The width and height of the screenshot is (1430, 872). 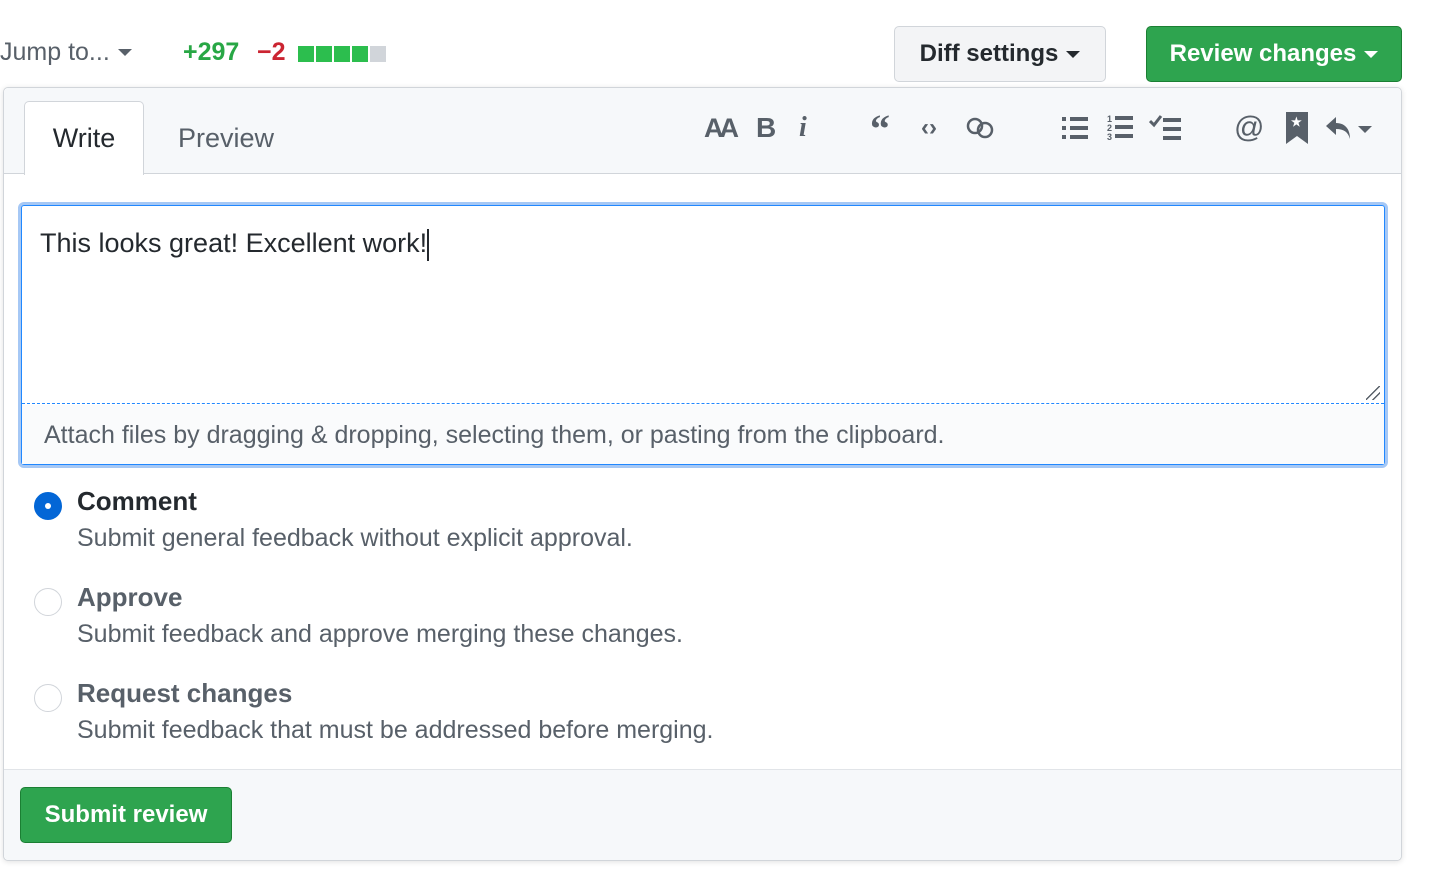 I want to click on mention-icon: @, so click(x=1249, y=128).